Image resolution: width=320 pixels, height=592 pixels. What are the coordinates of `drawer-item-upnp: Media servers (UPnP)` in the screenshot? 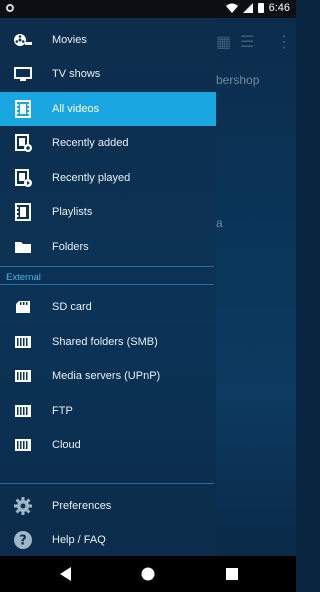 It's located at (108, 376).